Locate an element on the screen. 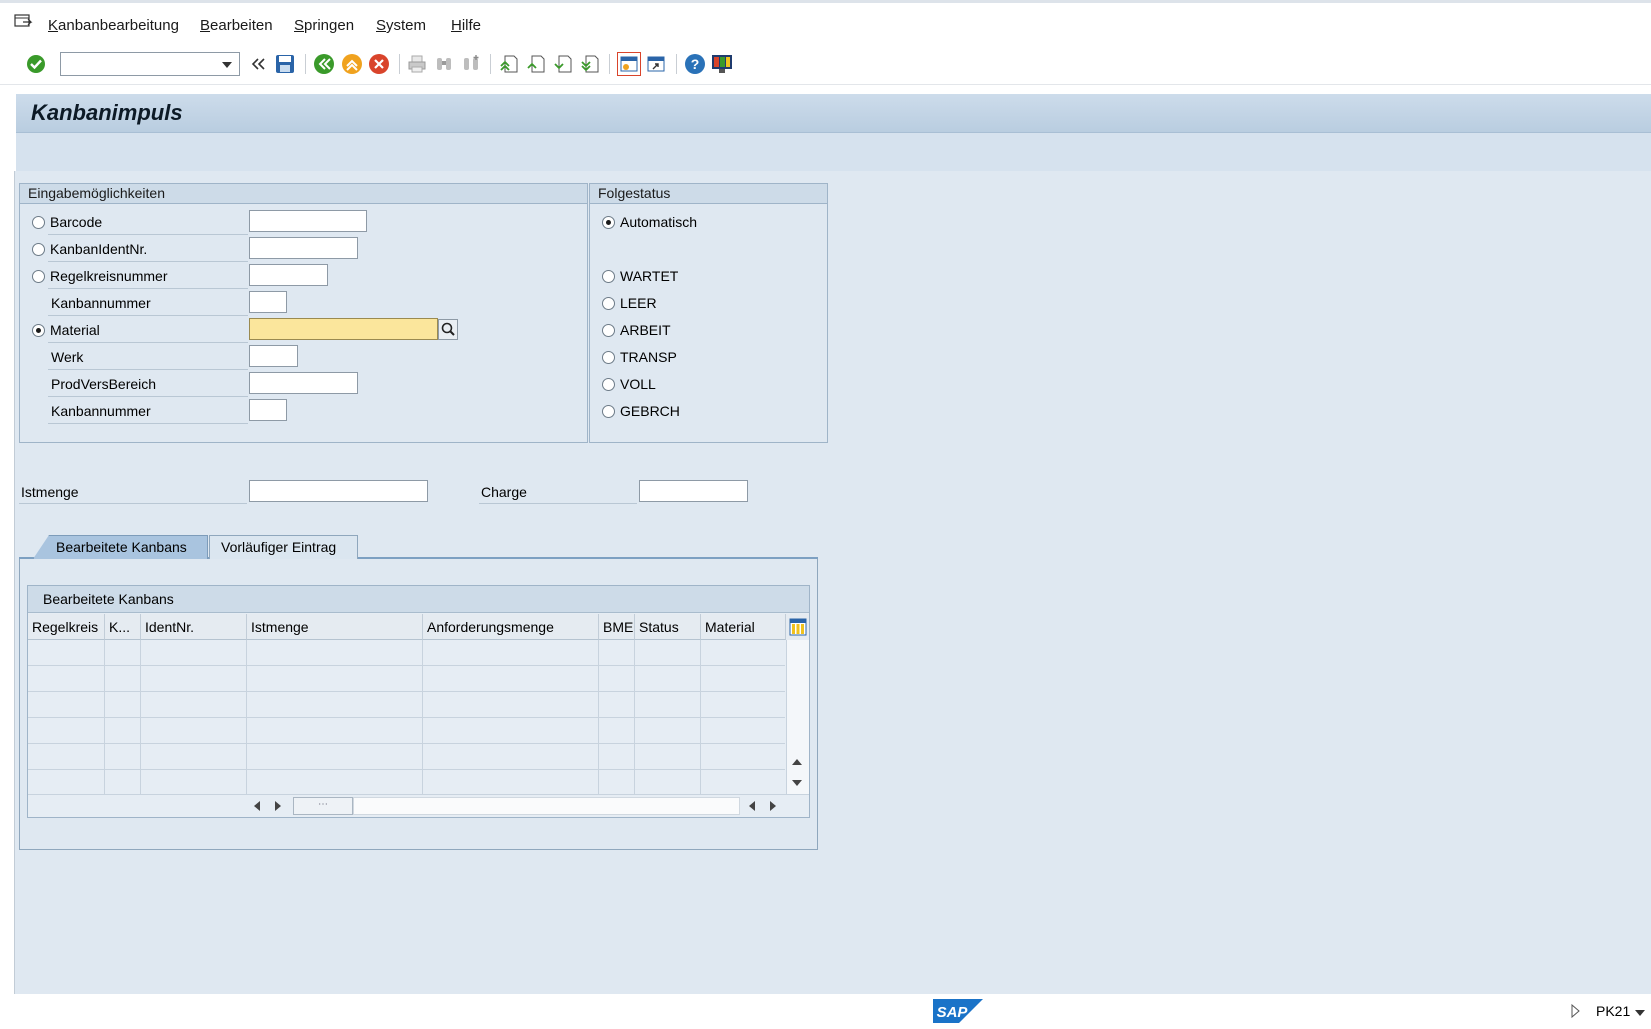  column-header-anforderungsmenge: Anforderungsmenge is located at coordinates (511, 627).